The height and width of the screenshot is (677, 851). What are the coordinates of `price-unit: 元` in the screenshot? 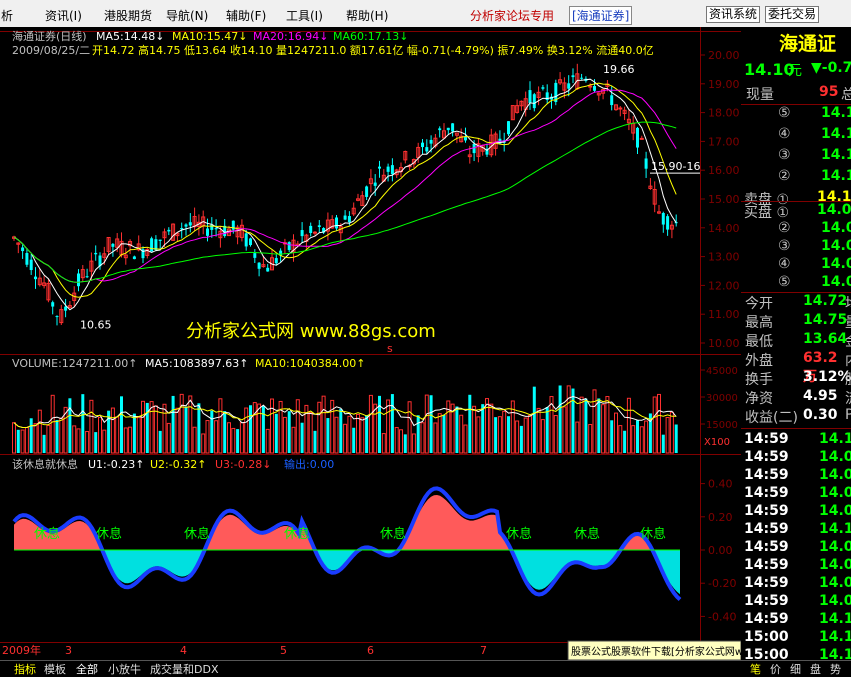 It's located at (795, 71).